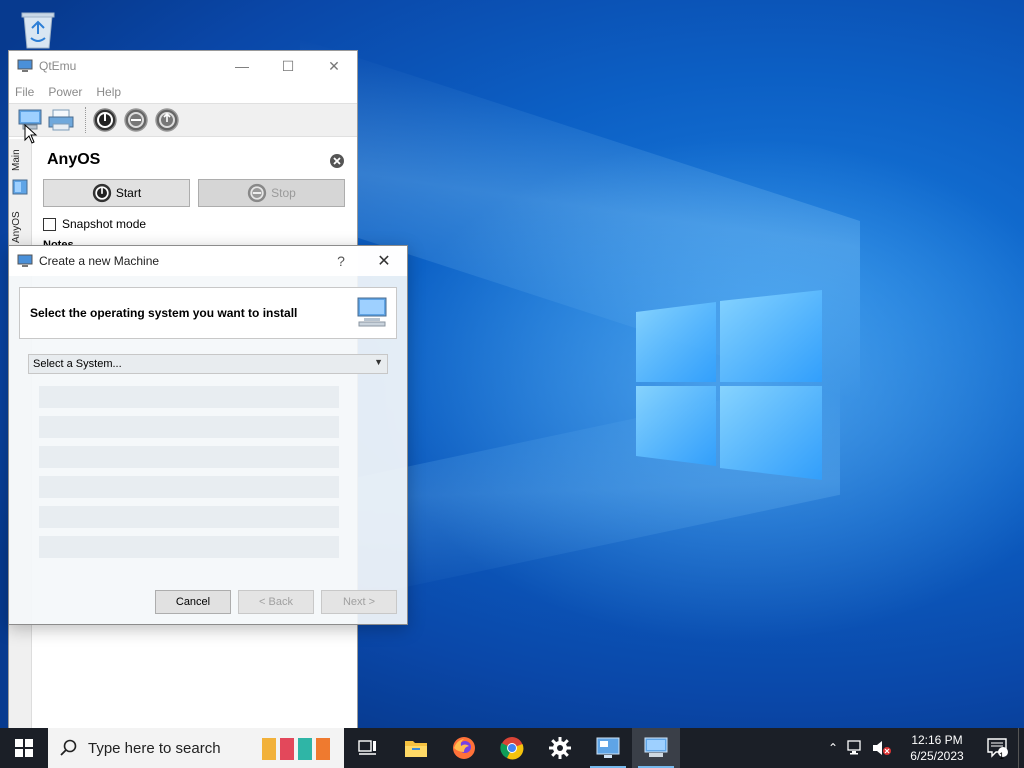 The height and width of the screenshot is (768, 1024). I want to click on machine-title: AnyOS, so click(74, 159).